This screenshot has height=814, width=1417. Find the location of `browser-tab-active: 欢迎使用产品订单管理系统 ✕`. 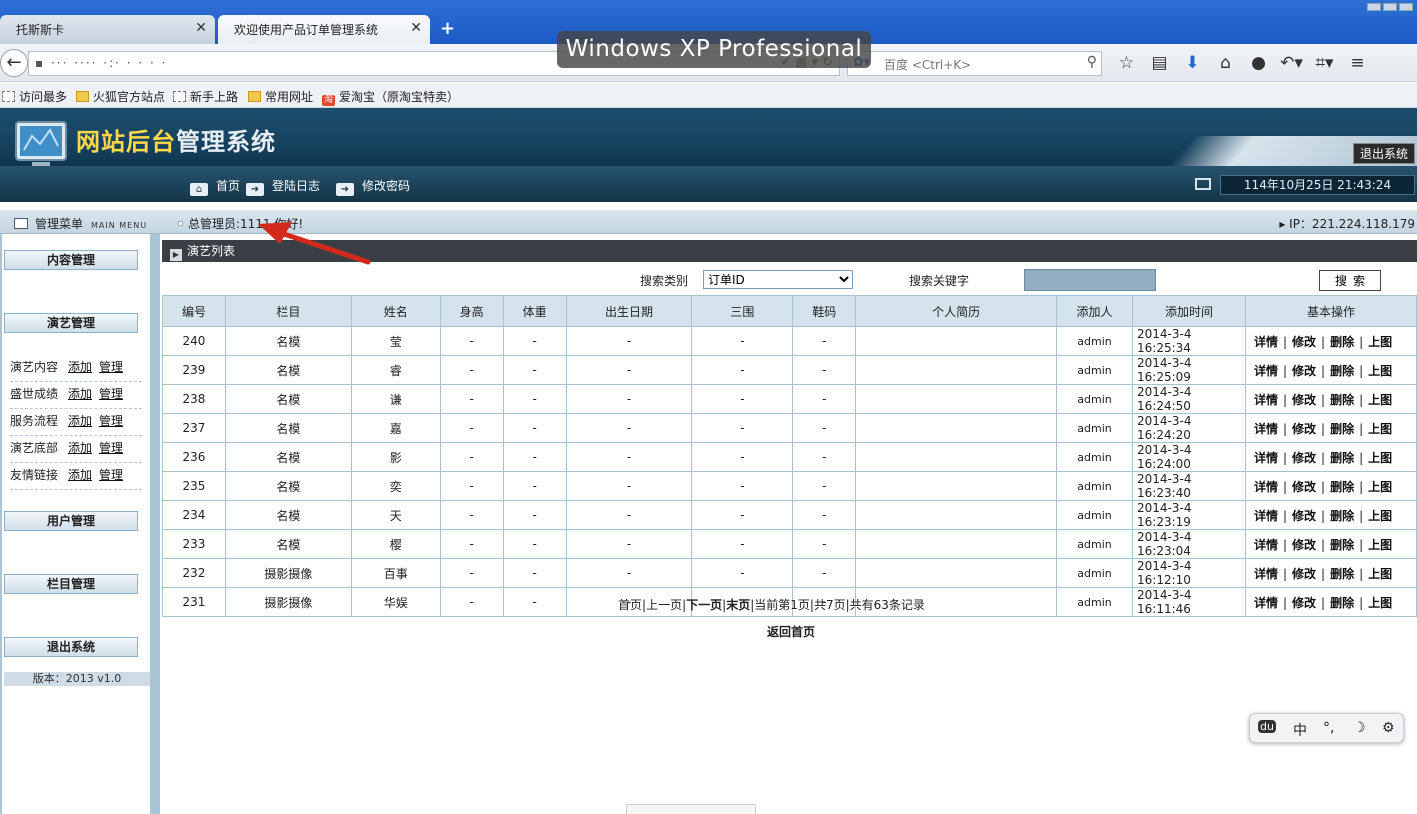

browser-tab-active: 欢迎使用产品订单管理系统 ✕ is located at coordinates (324, 29).